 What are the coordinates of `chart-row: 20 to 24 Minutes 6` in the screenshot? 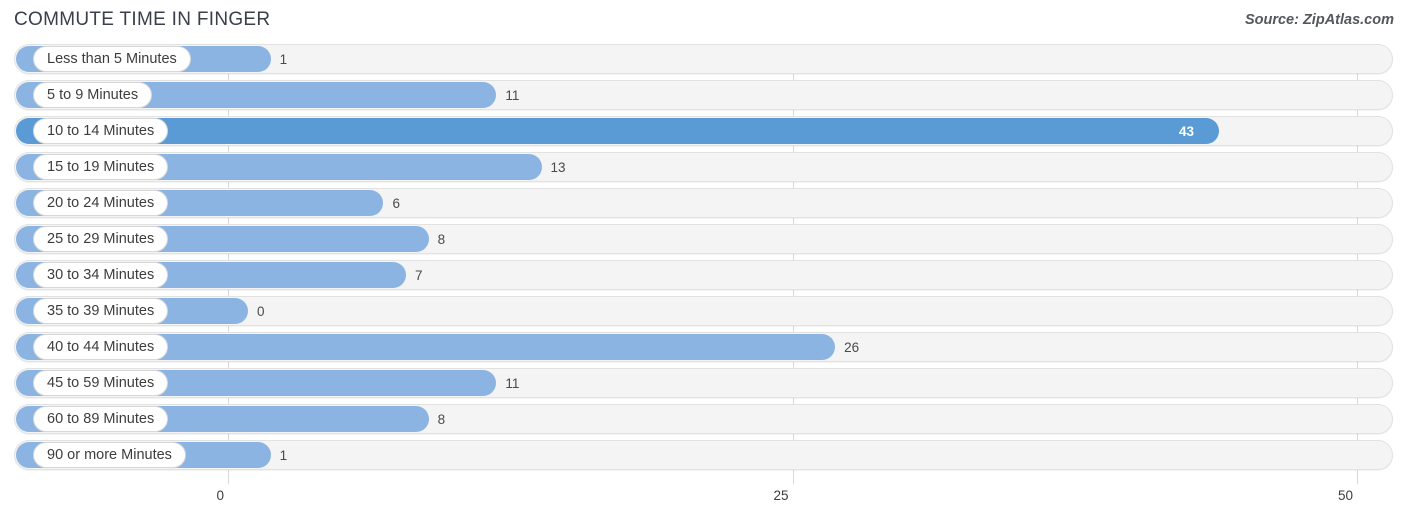 It's located at (703, 203).